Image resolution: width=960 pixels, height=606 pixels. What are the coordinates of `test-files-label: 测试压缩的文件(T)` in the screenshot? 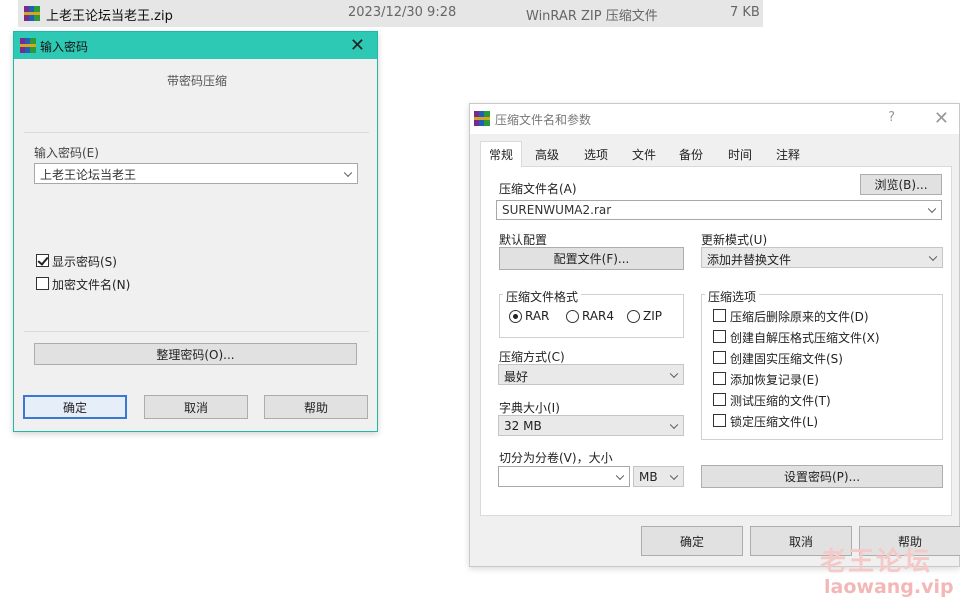 It's located at (780, 400).